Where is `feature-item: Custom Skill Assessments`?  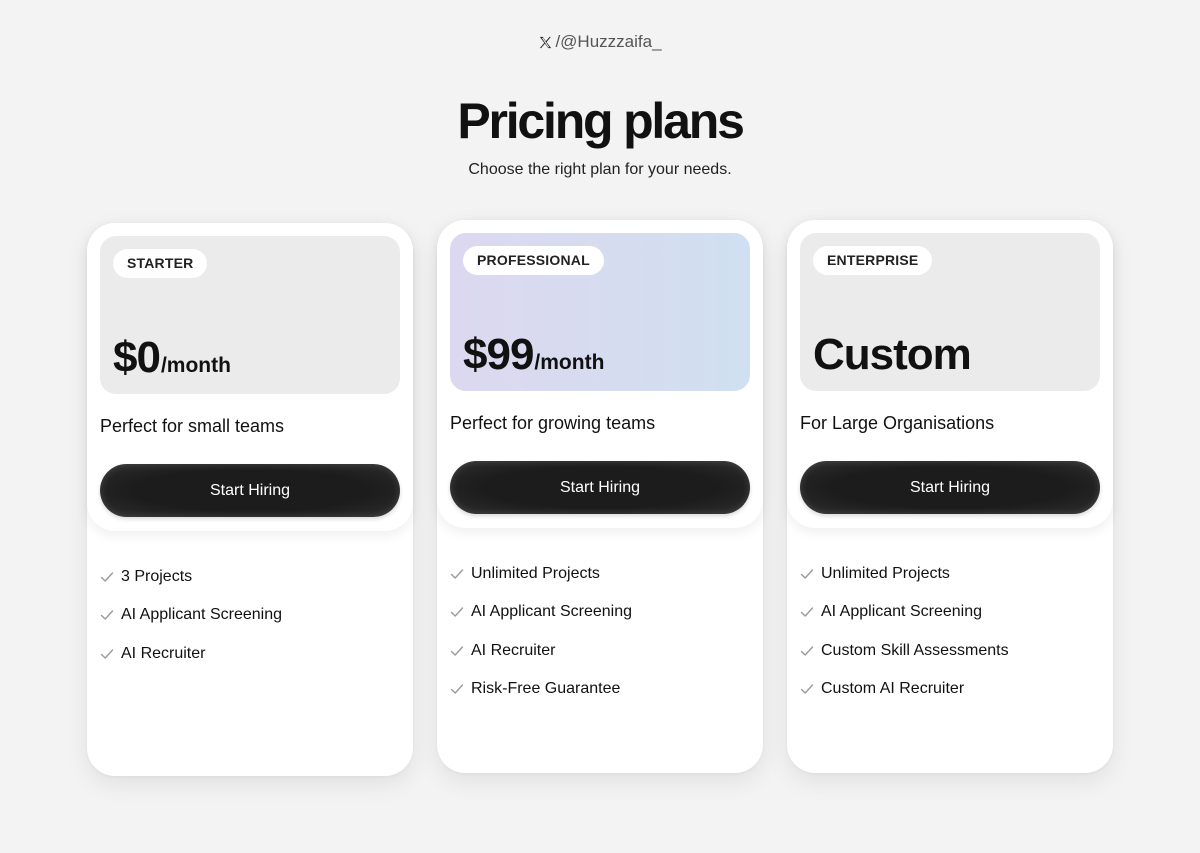
feature-item: Custom Skill Assessments is located at coordinates (904, 651).